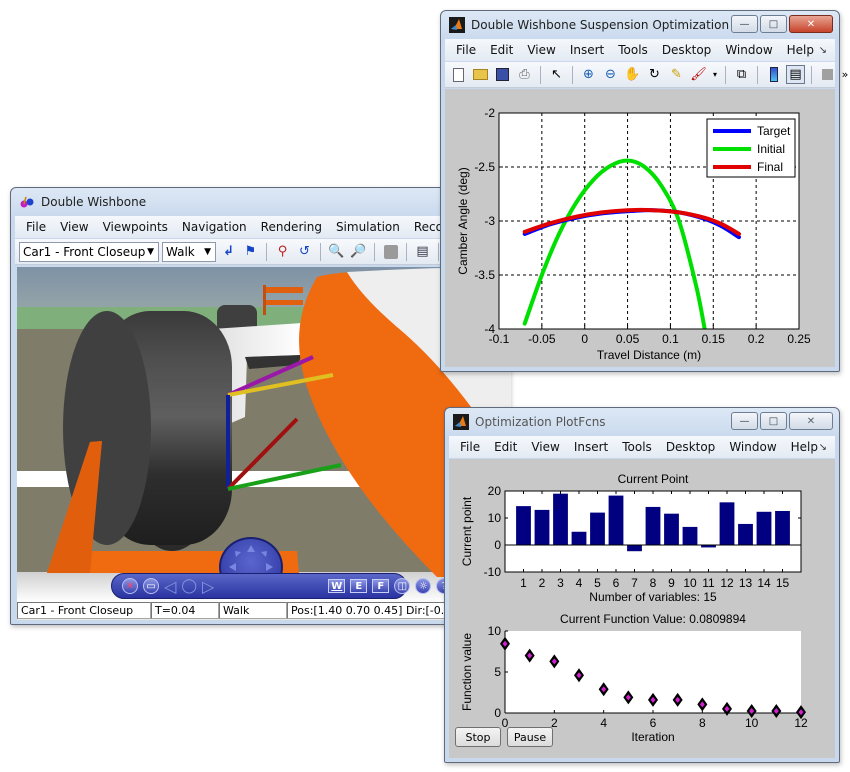 Image resolution: width=850 pixels, height=772 pixels. I want to click on print-icon: ⎙, so click(524, 74).